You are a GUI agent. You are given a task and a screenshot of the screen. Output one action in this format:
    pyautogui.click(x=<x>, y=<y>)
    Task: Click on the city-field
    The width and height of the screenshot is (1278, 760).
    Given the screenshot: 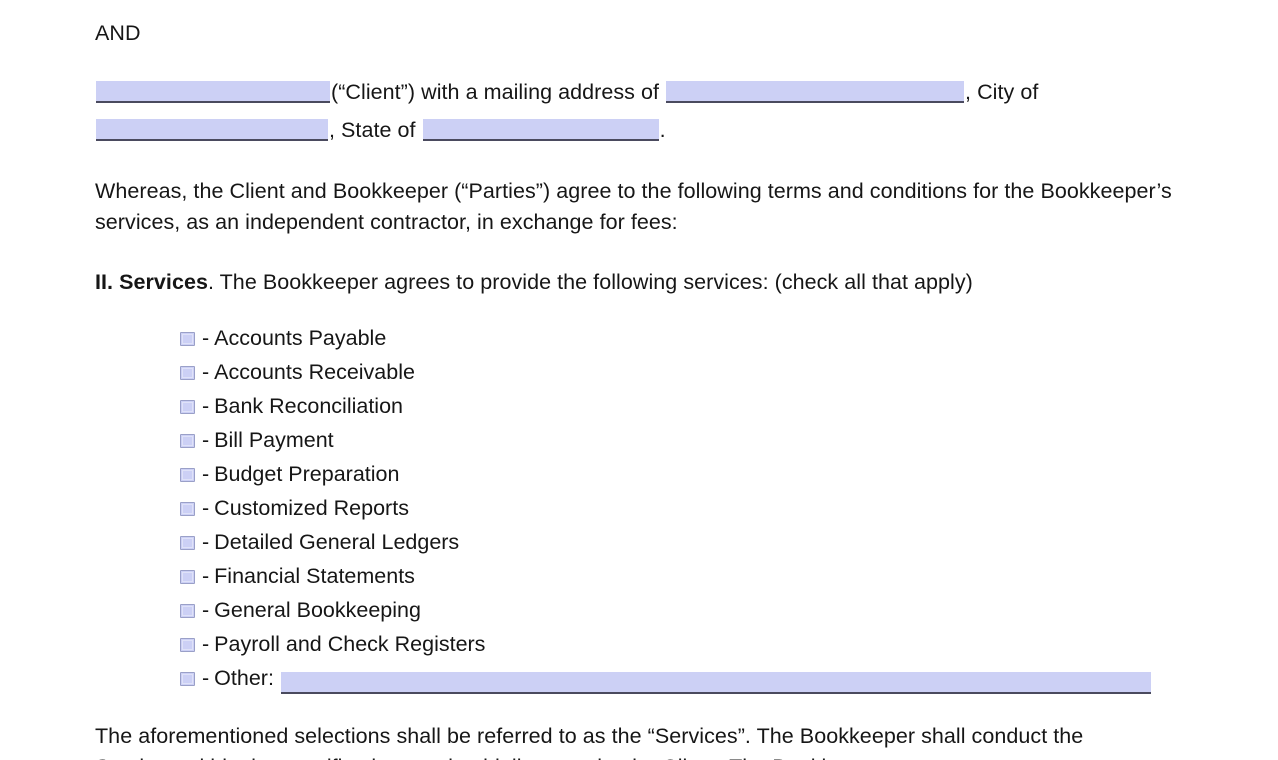 What is the action you would take?
    pyautogui.click(x=212, y=130)
    